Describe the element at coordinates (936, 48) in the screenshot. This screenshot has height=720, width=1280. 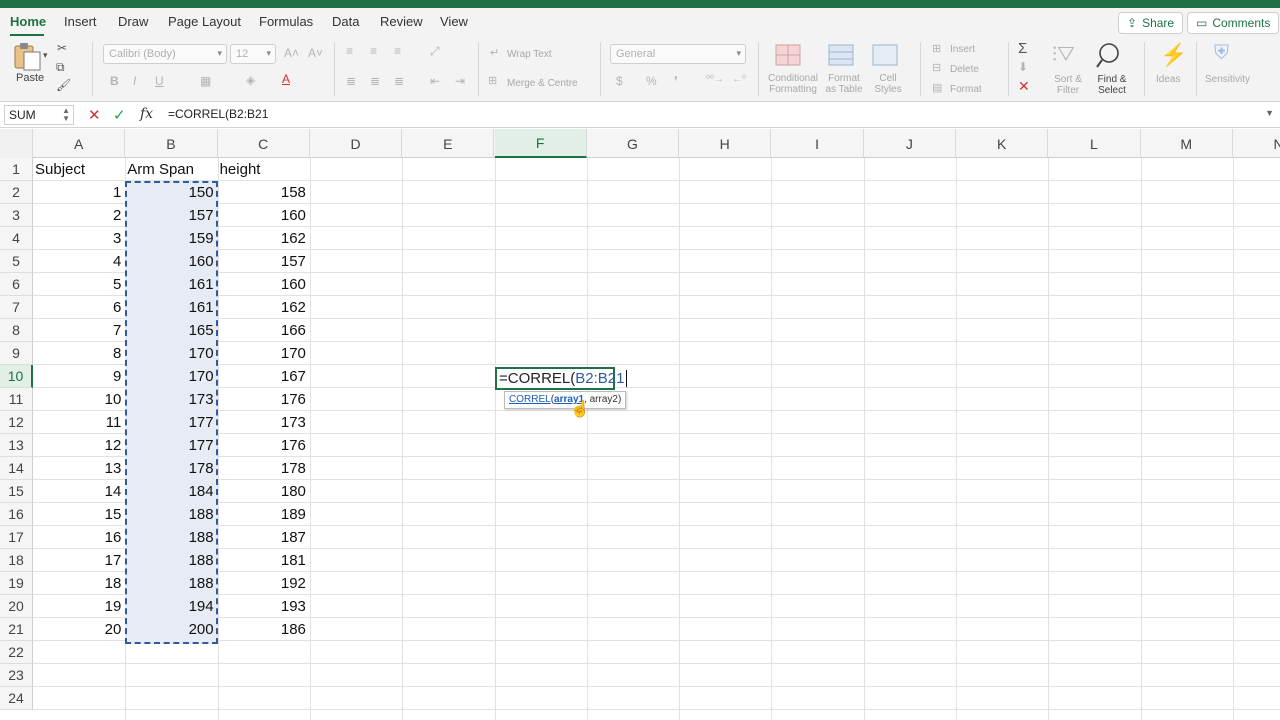
I see `insert-cells-icon: ⊞` at that location.